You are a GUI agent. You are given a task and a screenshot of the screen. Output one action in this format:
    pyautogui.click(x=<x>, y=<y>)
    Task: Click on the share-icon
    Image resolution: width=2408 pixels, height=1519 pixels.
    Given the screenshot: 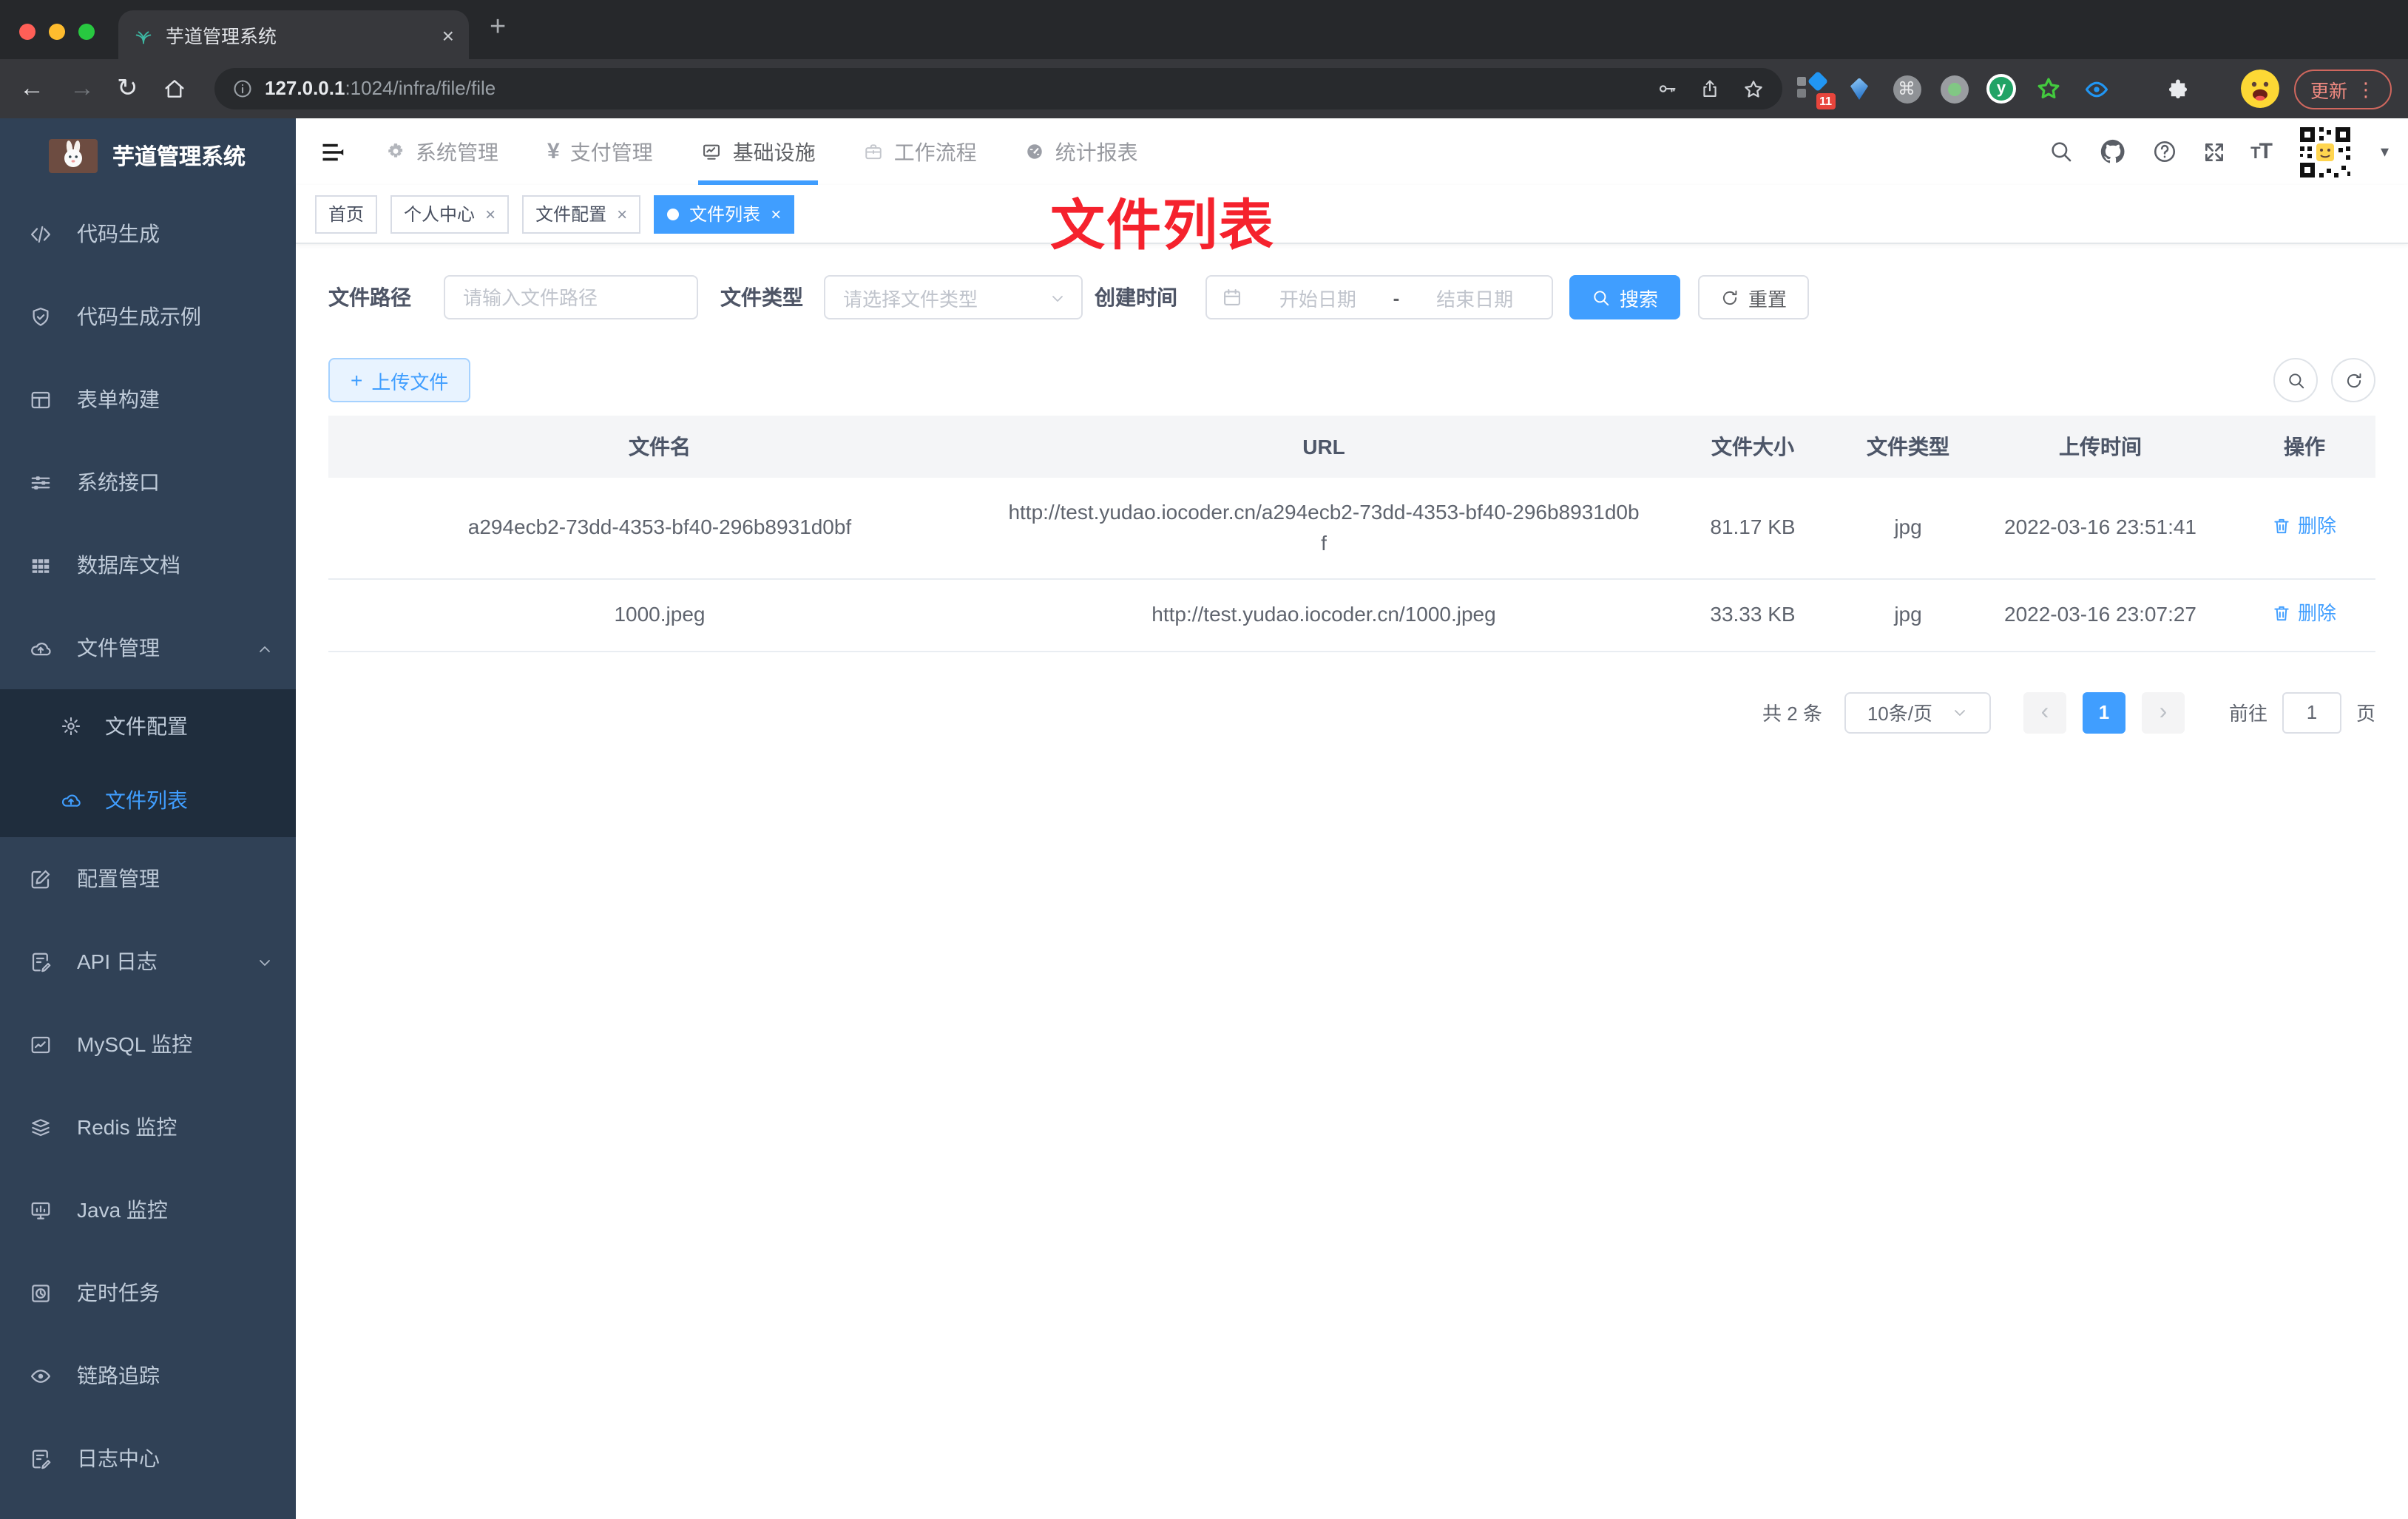 What is the action you would take?
    pyautogui.click(x=1710, y=88)
    